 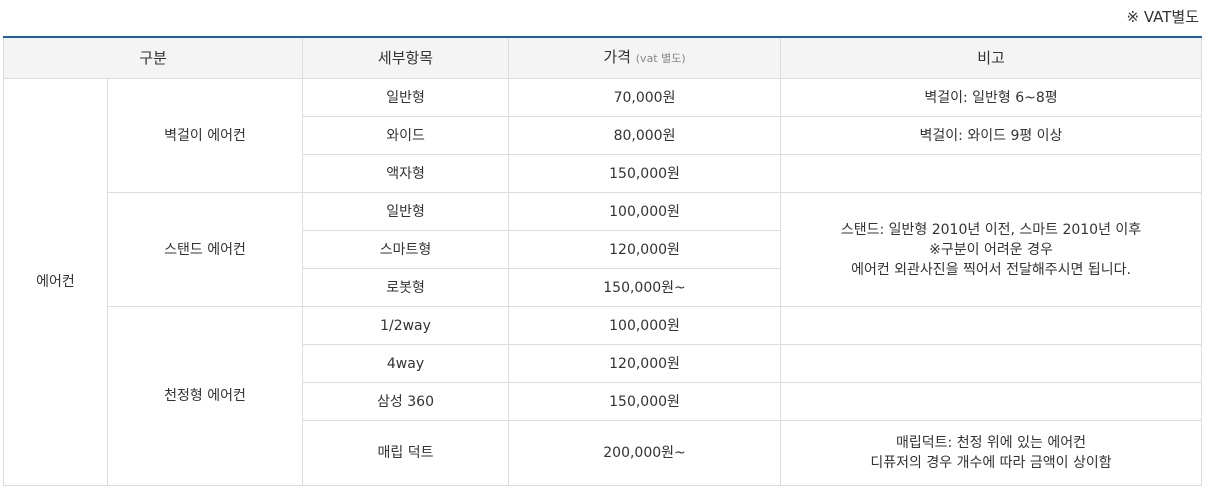 I want to click on remark-line: 스탠드: 일반형 2010년 이전, 스마트 2010년 이후, so click(x=991, y=229).